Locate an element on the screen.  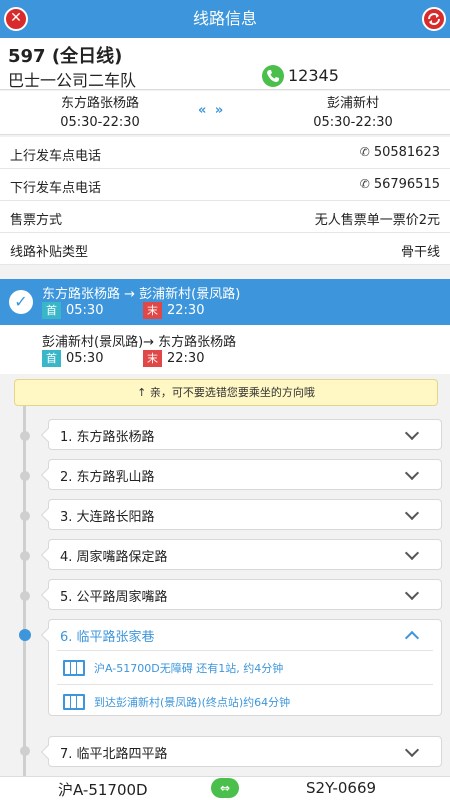
refresh-glyph is located at coordinates (434, 19).